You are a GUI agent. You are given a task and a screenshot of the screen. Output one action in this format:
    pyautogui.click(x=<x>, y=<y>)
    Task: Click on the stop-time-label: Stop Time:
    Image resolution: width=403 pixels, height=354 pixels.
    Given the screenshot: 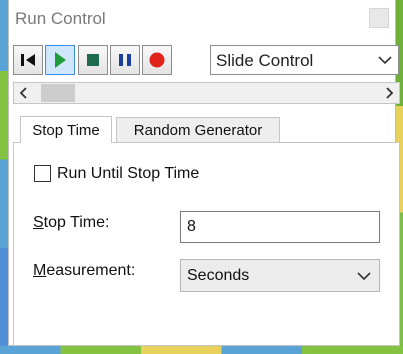 What is the action you would take?
    pyautogui.click(x=71, y=223)
    